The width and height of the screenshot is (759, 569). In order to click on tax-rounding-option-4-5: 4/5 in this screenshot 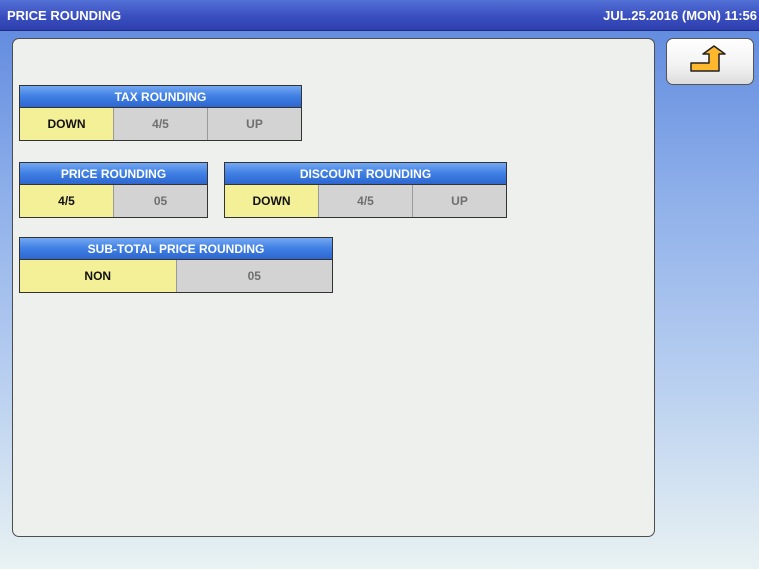, I will do `click(160, 124)`.